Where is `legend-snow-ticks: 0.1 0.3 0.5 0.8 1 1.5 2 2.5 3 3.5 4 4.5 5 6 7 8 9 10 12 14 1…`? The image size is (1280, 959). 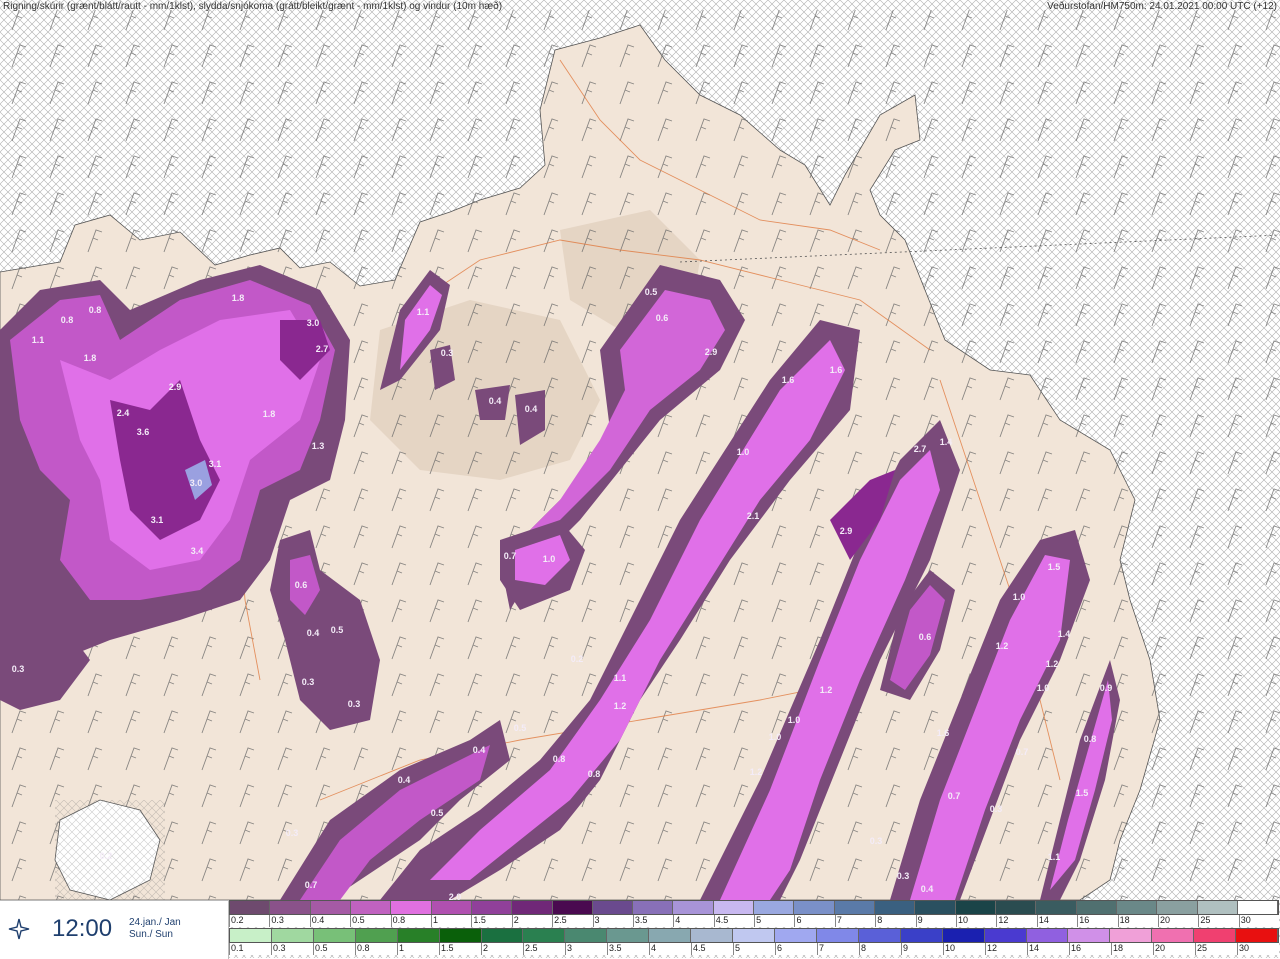 legend-snow-ticks: 0.1 0.3 0.5 0.8 1 1.5 2 2.5 3 3.5 4 4.5 5 6 7 8 9 10 12 14 1… is located at coordinates (754, 949).